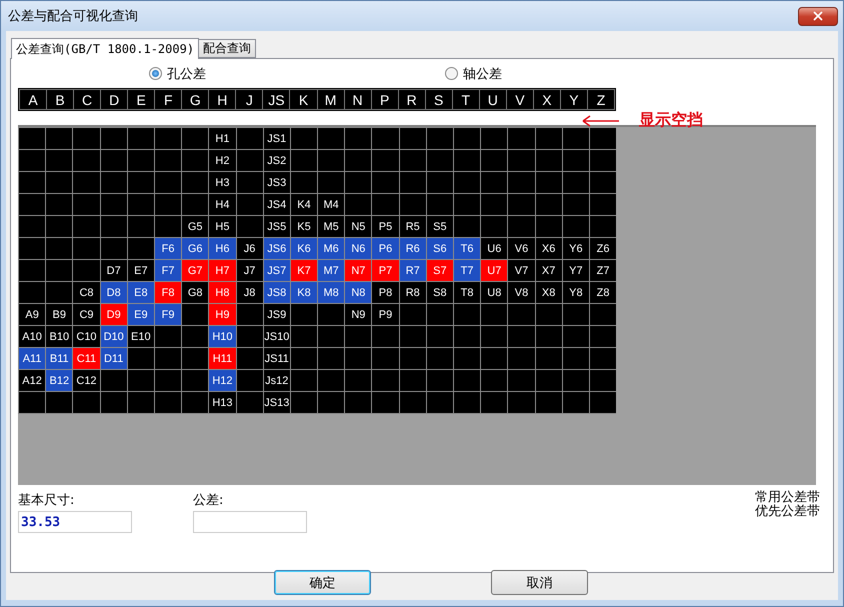  I want to click on grid-cell: X7, so click(549, 270).